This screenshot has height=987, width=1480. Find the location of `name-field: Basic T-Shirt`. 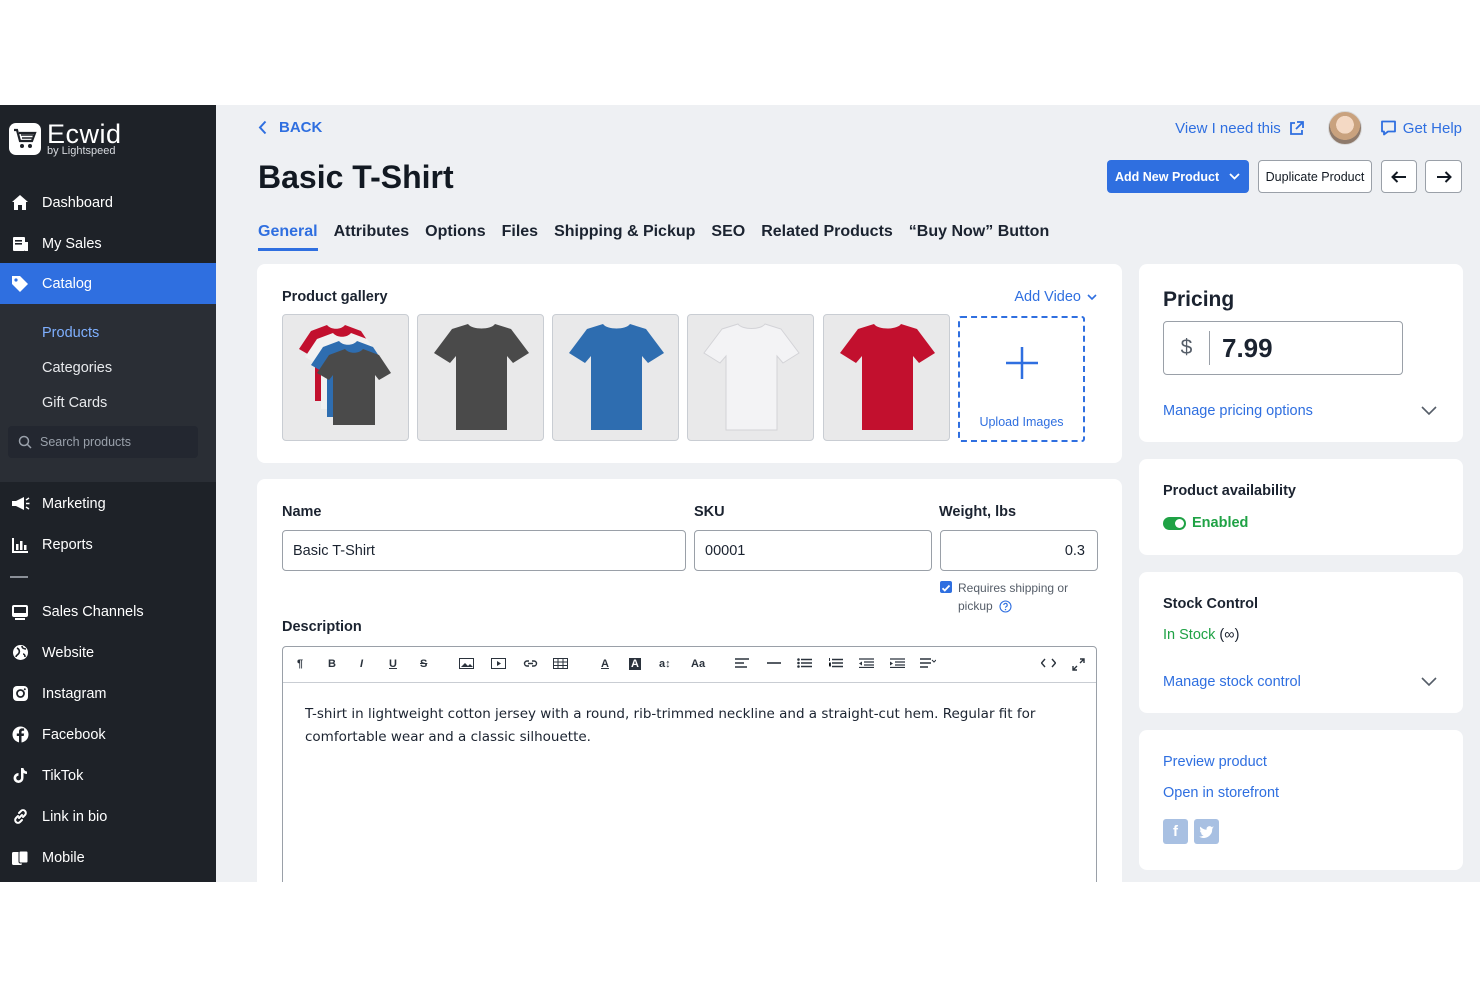

name-field: Basic T-Shirt is located at coordinates (484, 550).